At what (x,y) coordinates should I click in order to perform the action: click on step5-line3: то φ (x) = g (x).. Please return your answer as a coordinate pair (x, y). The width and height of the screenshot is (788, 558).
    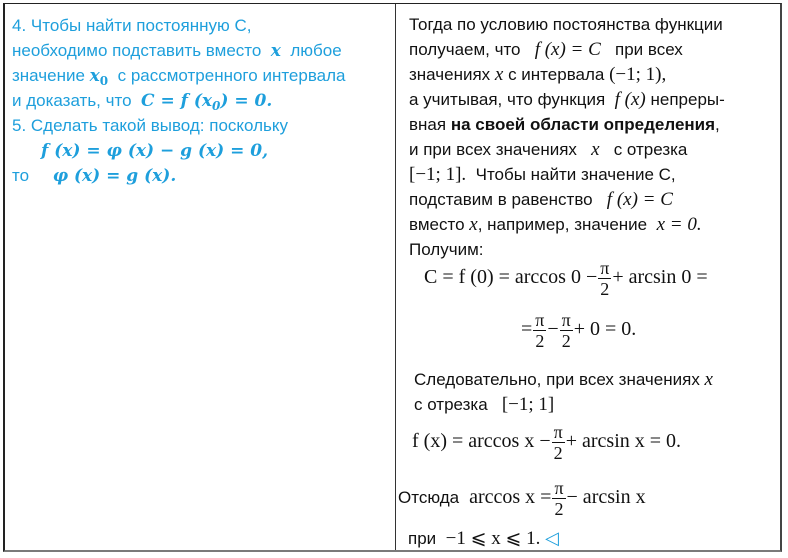
    Looking at the image, I should click on (94, 176).